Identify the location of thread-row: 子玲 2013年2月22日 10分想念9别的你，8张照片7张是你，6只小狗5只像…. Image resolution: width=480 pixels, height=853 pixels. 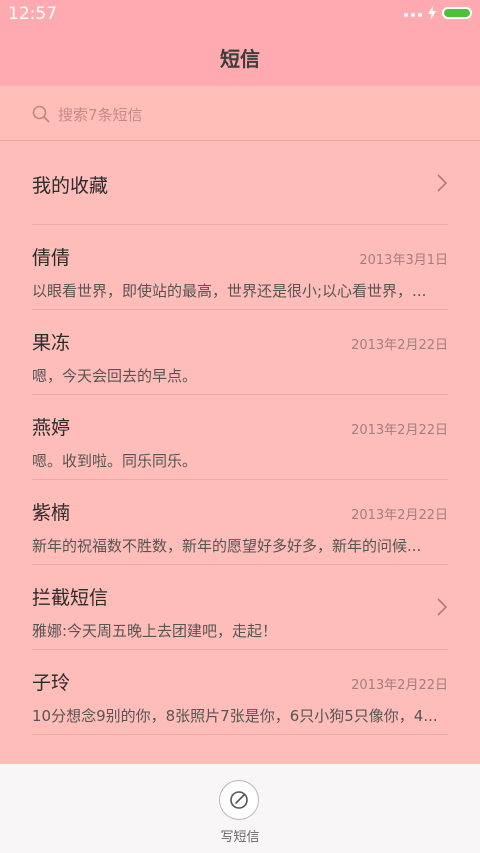
(240, 692).